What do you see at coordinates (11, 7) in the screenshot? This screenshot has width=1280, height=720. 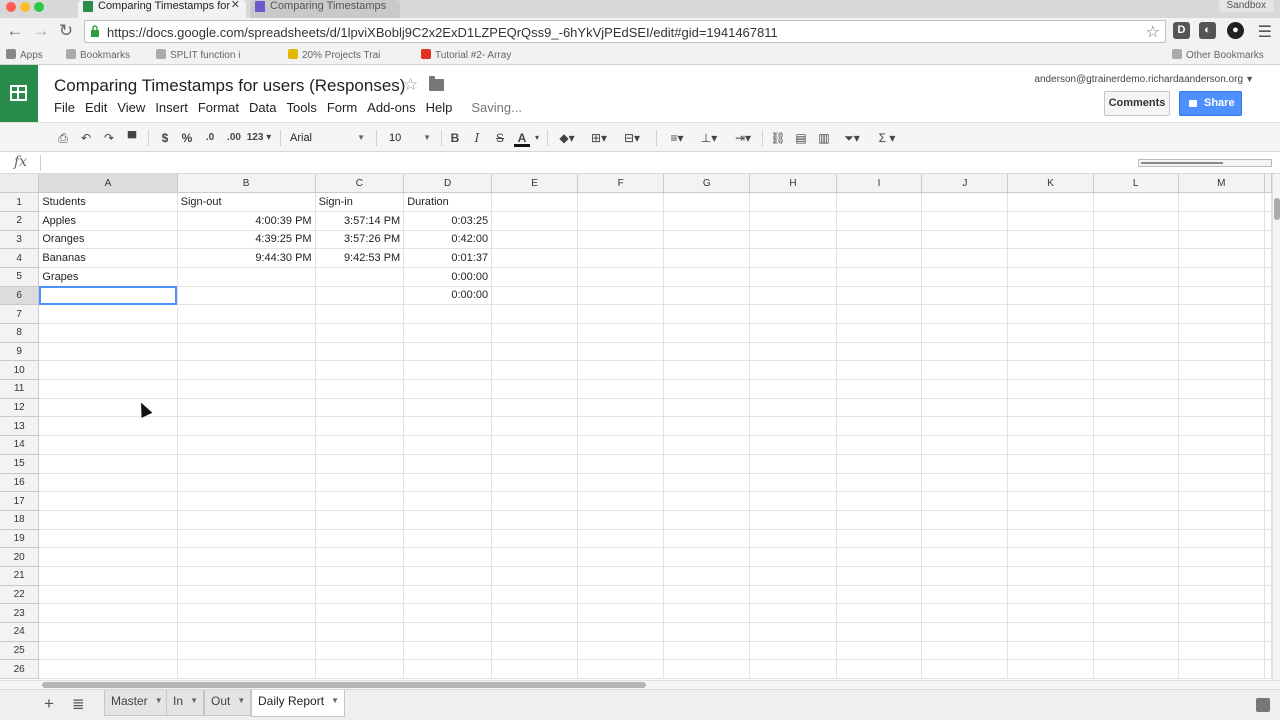 I see `close-window-icon` at bounding box center [11, 7].